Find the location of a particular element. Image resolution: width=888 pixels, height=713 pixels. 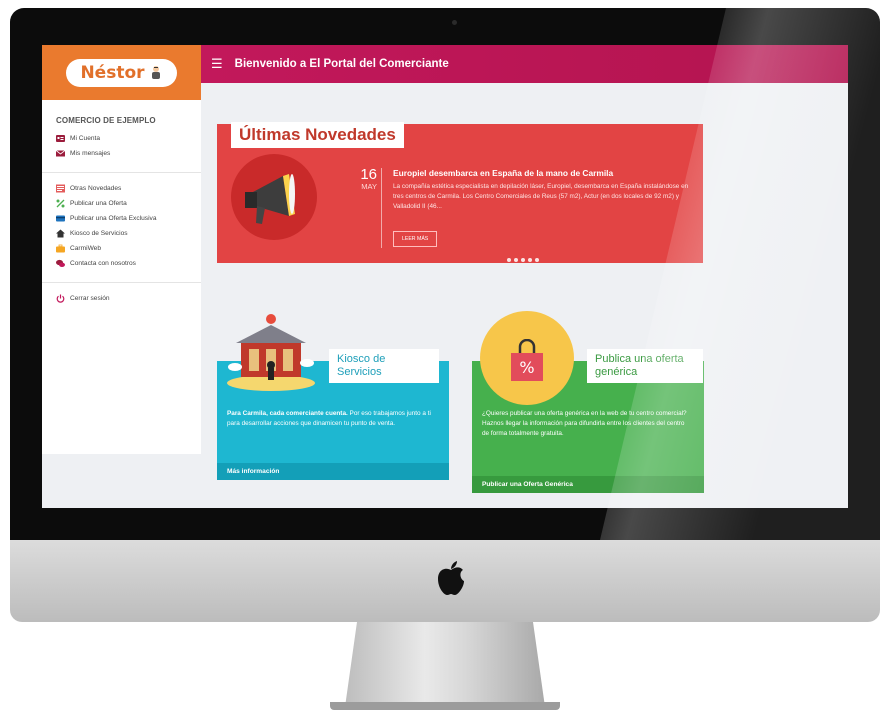

sidebar-item-kiosco: Kiosco de Servicios is located at coordinates (128, 233).